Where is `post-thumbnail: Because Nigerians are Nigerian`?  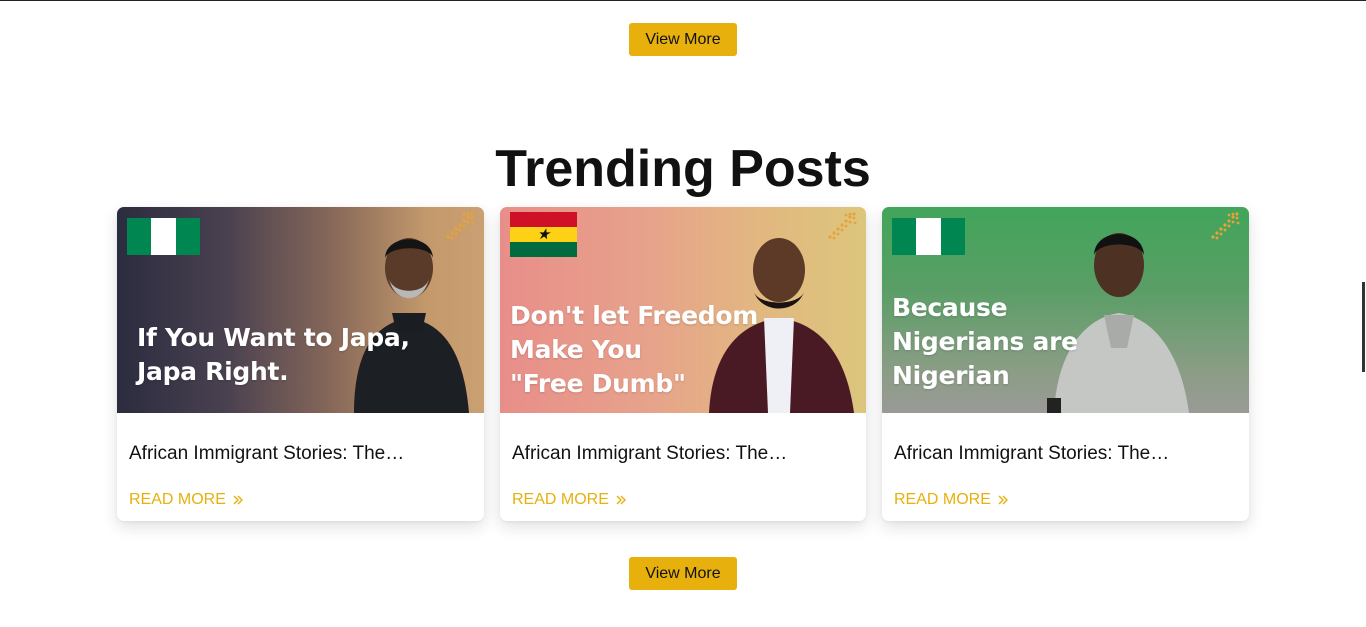 post-thumbnail: Because Nigerians are Nigerian is located at coordinates (1065, 310).